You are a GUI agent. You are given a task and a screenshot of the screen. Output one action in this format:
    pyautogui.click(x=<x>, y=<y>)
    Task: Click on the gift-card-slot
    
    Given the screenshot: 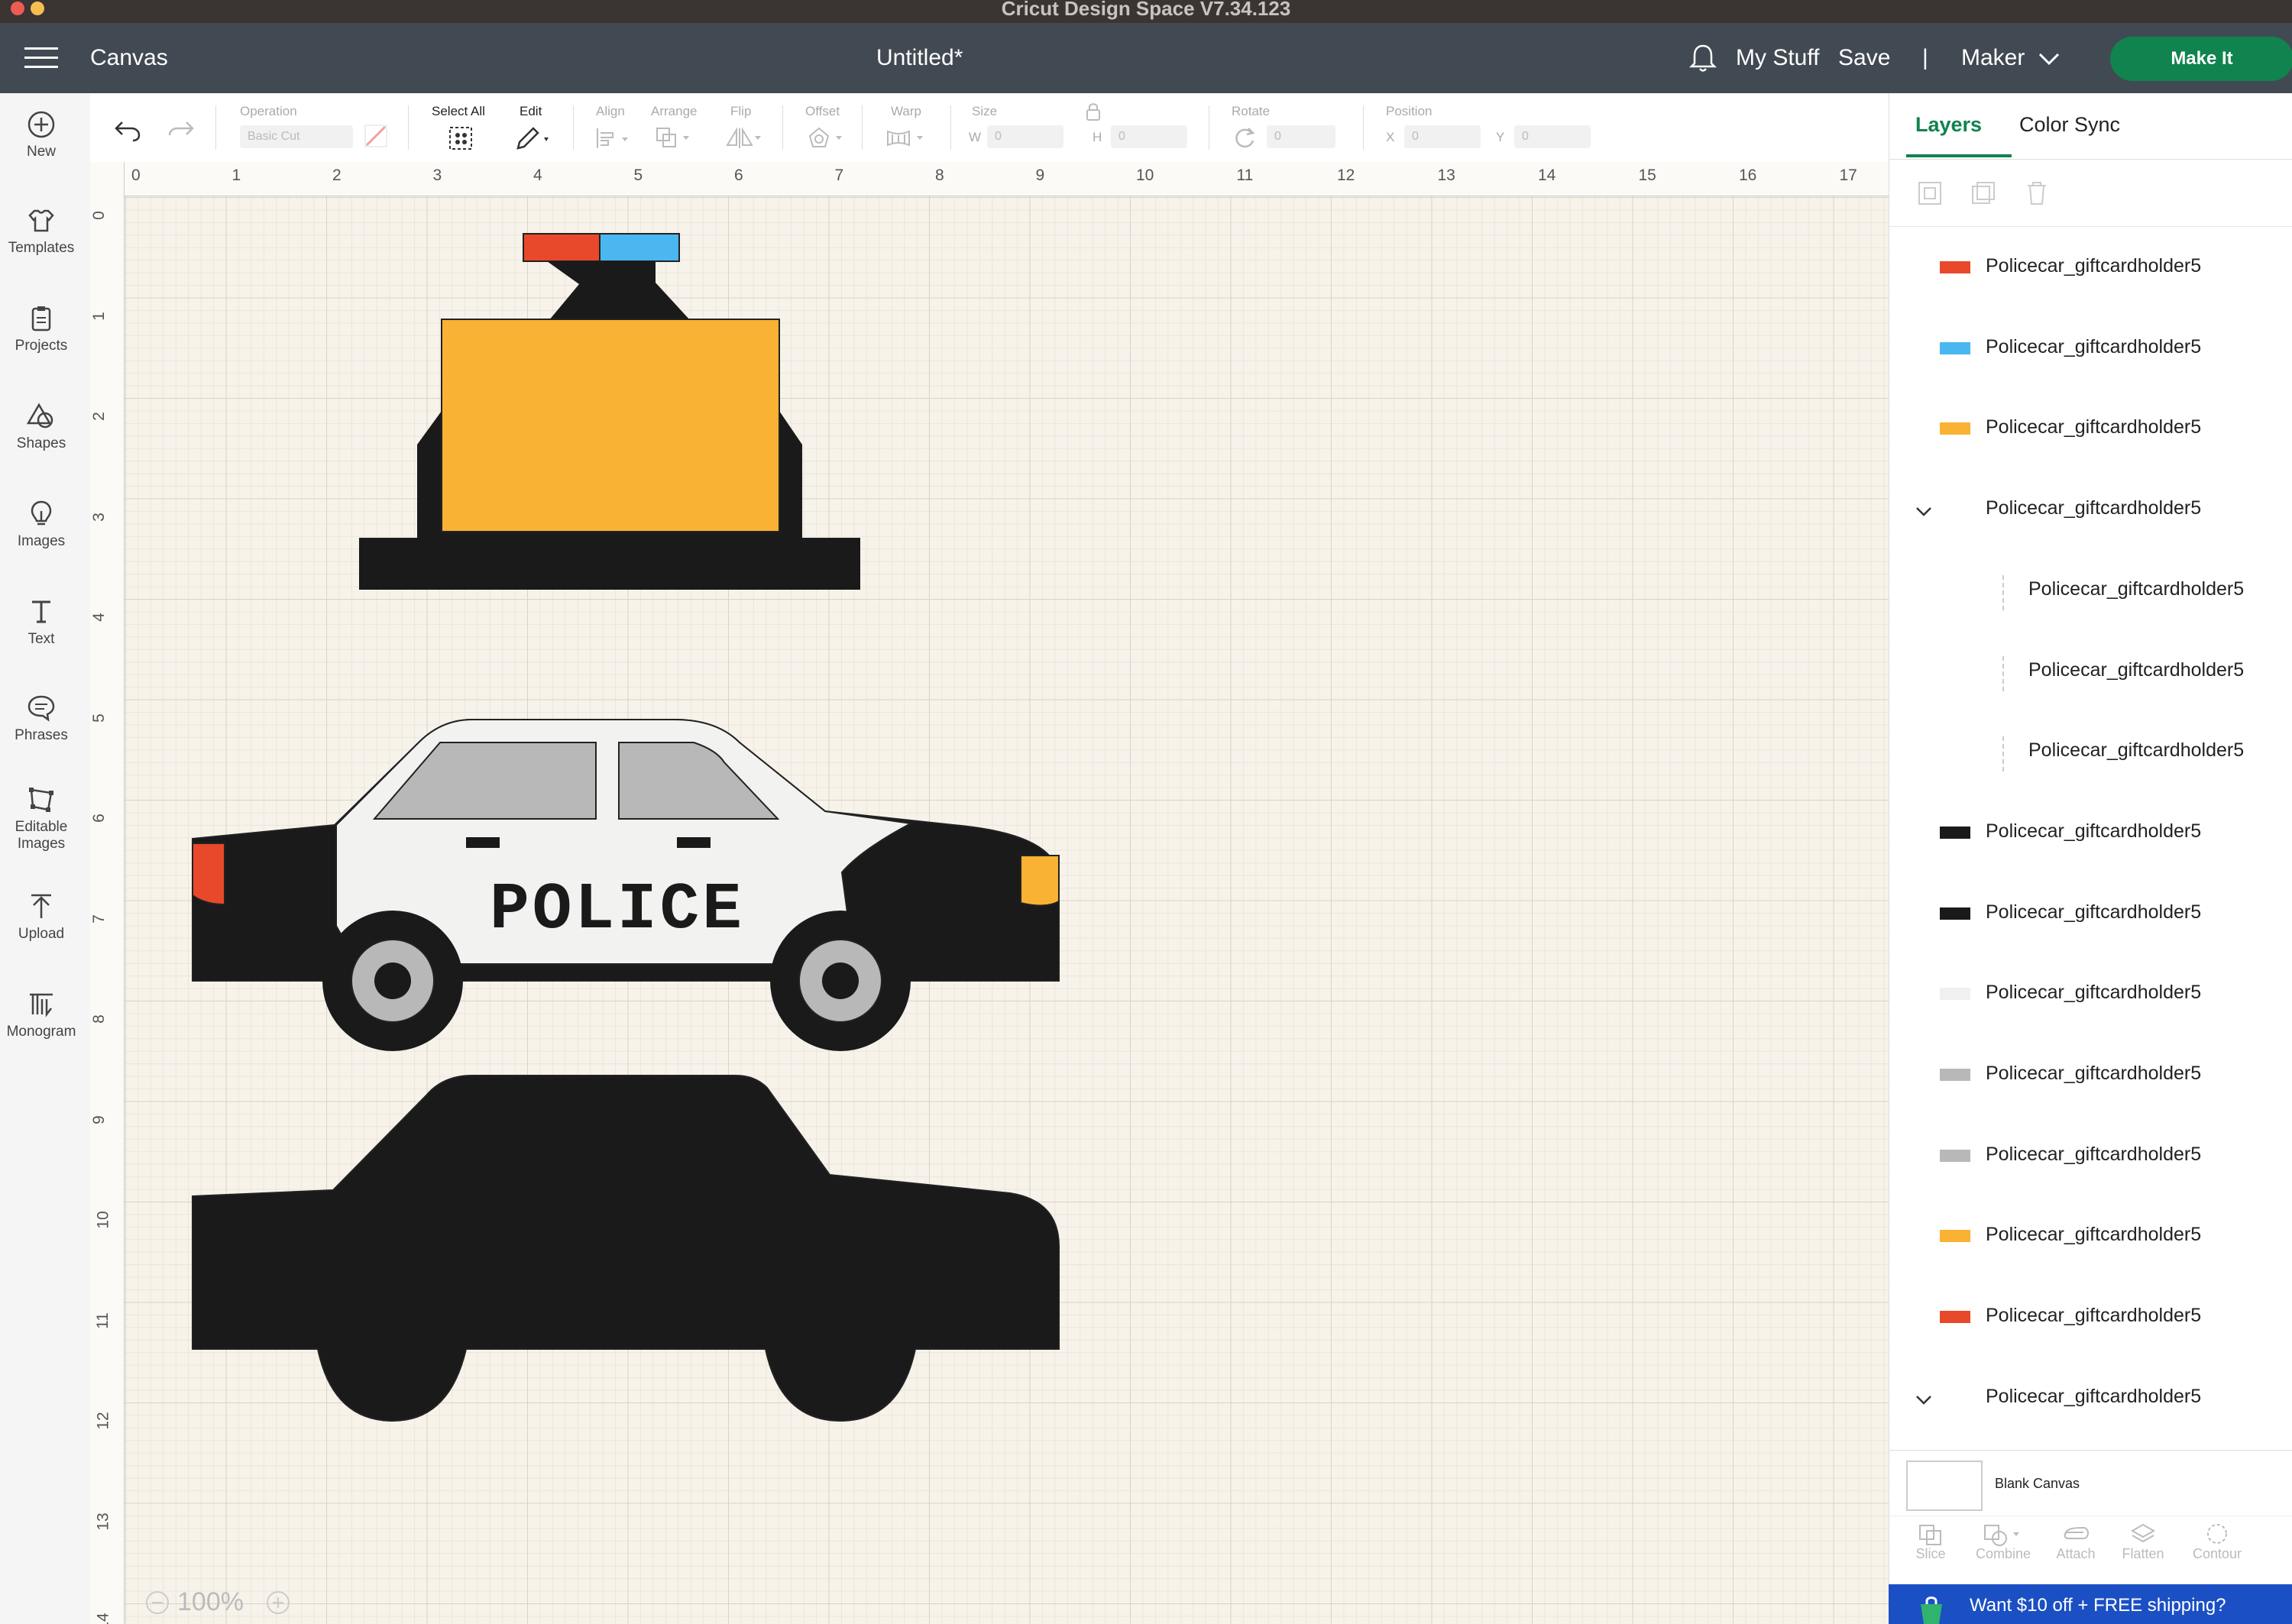 What is the action you would take?
    pyautogui.click(x=610, y=425)
    